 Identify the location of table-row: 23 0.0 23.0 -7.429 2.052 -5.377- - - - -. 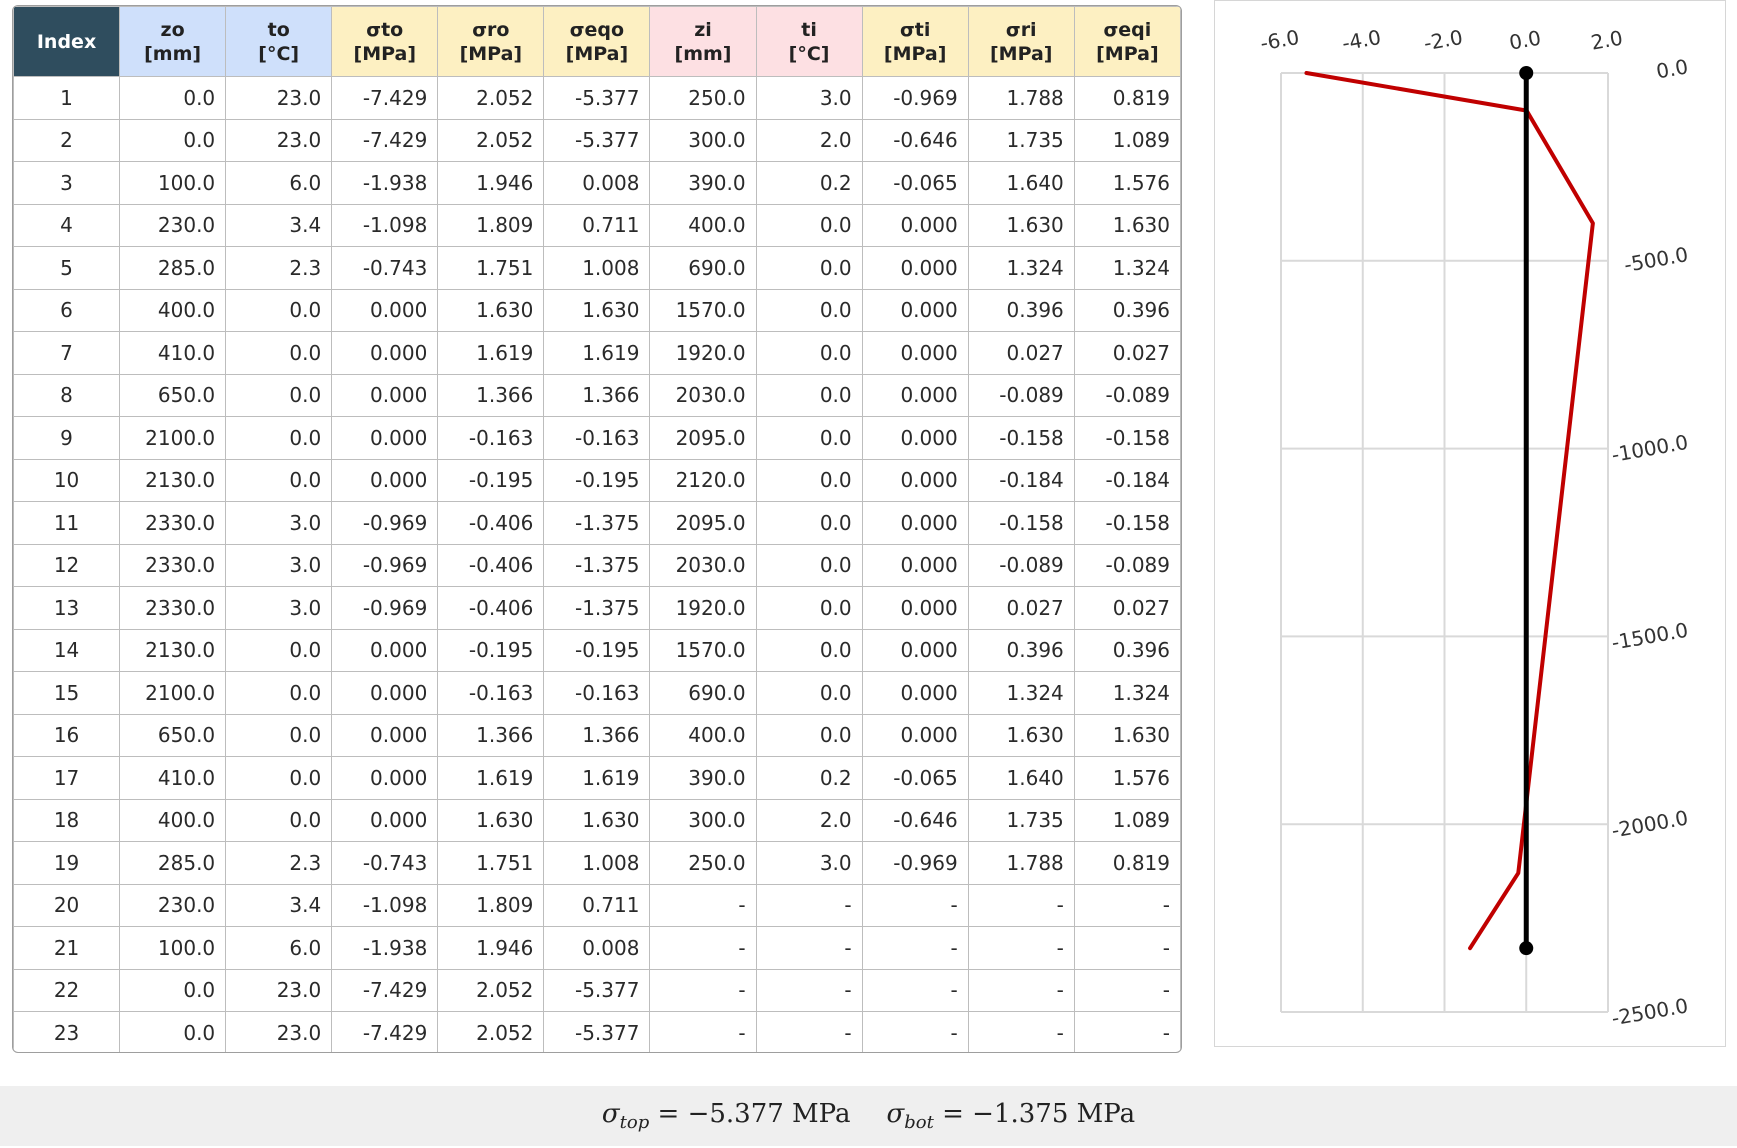
(597, 1031).